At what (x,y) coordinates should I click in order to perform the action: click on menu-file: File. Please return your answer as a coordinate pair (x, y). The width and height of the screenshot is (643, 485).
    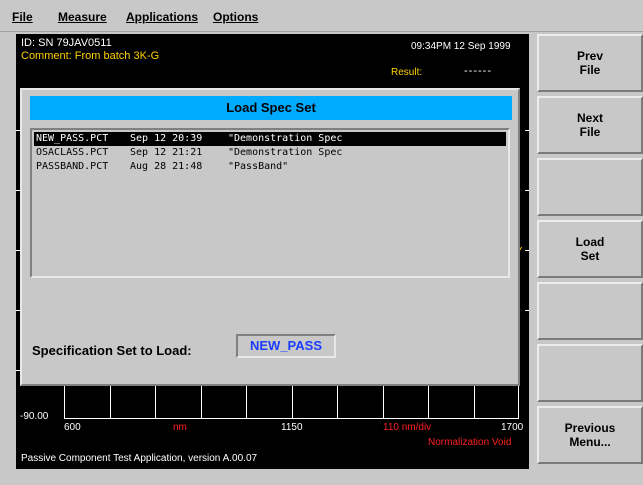
    Looking at the image, I should click on (22, 17).